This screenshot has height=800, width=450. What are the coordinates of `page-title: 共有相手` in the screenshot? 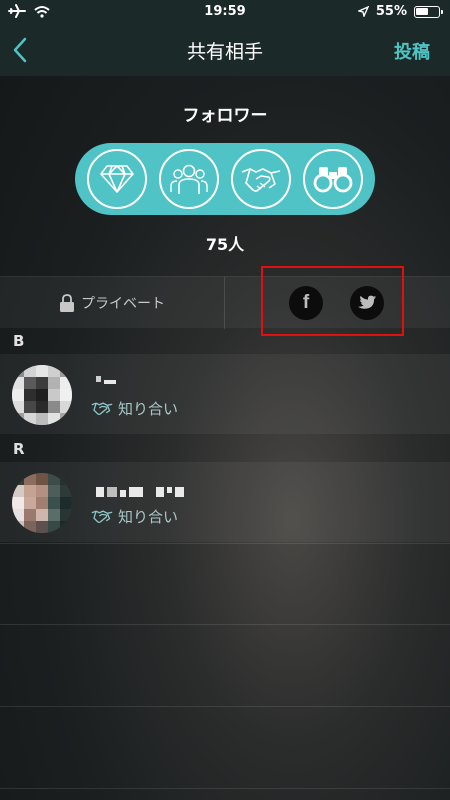 It's located at (224, 52).